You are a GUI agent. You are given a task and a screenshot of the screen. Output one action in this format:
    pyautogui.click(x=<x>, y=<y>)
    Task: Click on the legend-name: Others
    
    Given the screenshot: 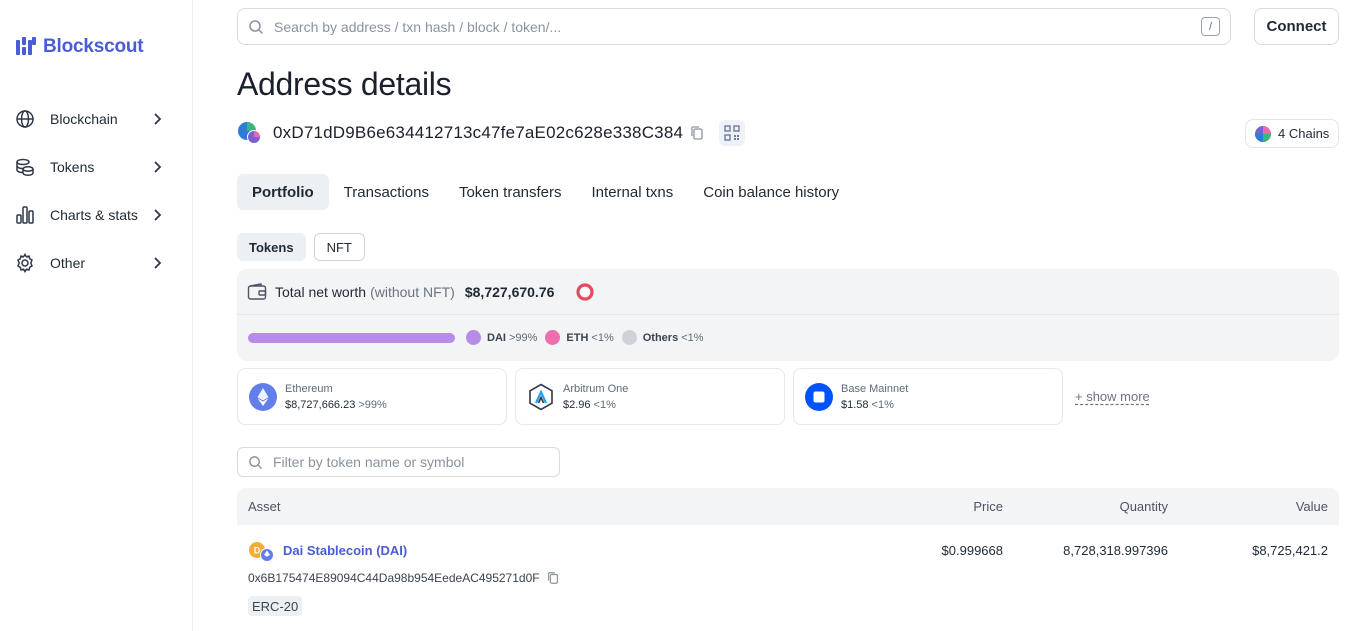 What is the action you would take?
    pyautogui.click(x=660, y=337)
    